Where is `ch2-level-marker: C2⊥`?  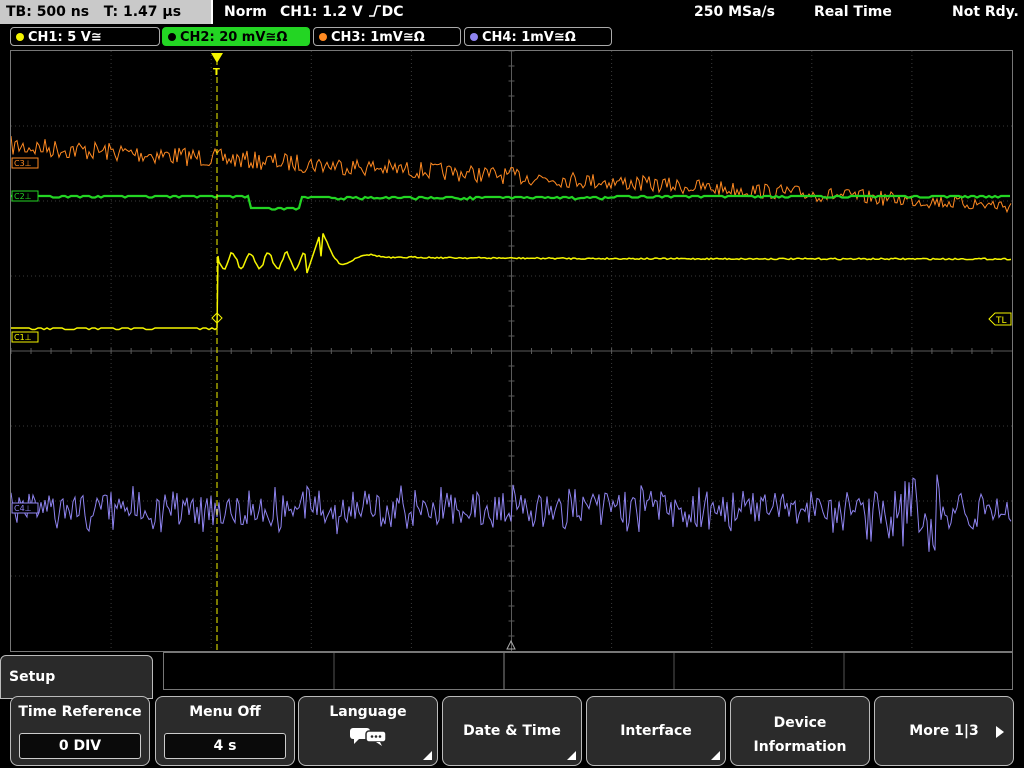 ch2-level-marker: C2⊥ is located at coordinates (25, 196).